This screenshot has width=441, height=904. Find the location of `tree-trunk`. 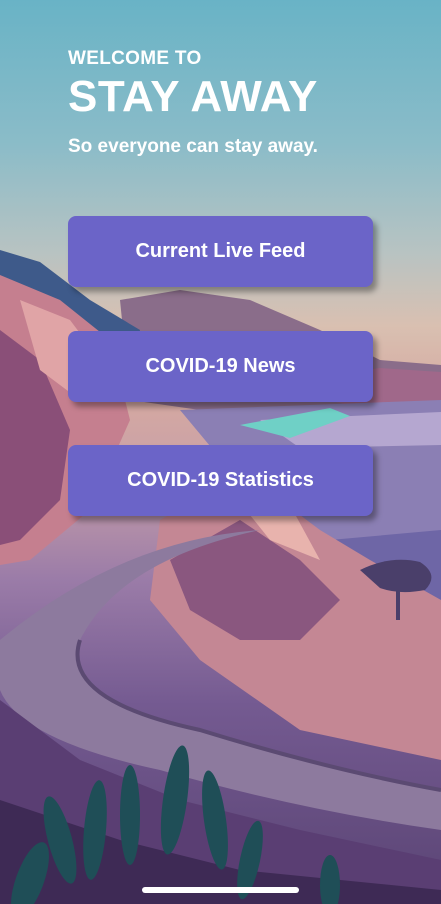

tree-trunk is located at coordinates (398, 602).